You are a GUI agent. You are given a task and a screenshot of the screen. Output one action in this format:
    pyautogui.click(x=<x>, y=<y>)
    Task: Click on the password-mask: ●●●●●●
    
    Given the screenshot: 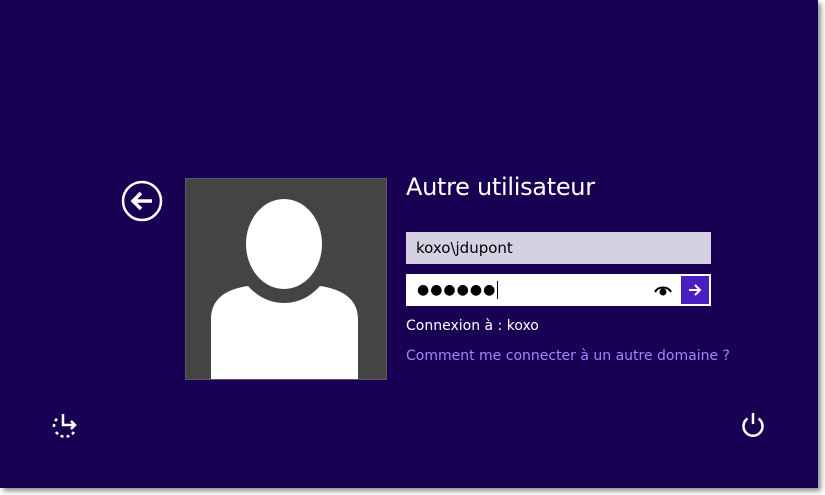 What is the action you would take?
    pyautogui.click(x=457, y=290)
    